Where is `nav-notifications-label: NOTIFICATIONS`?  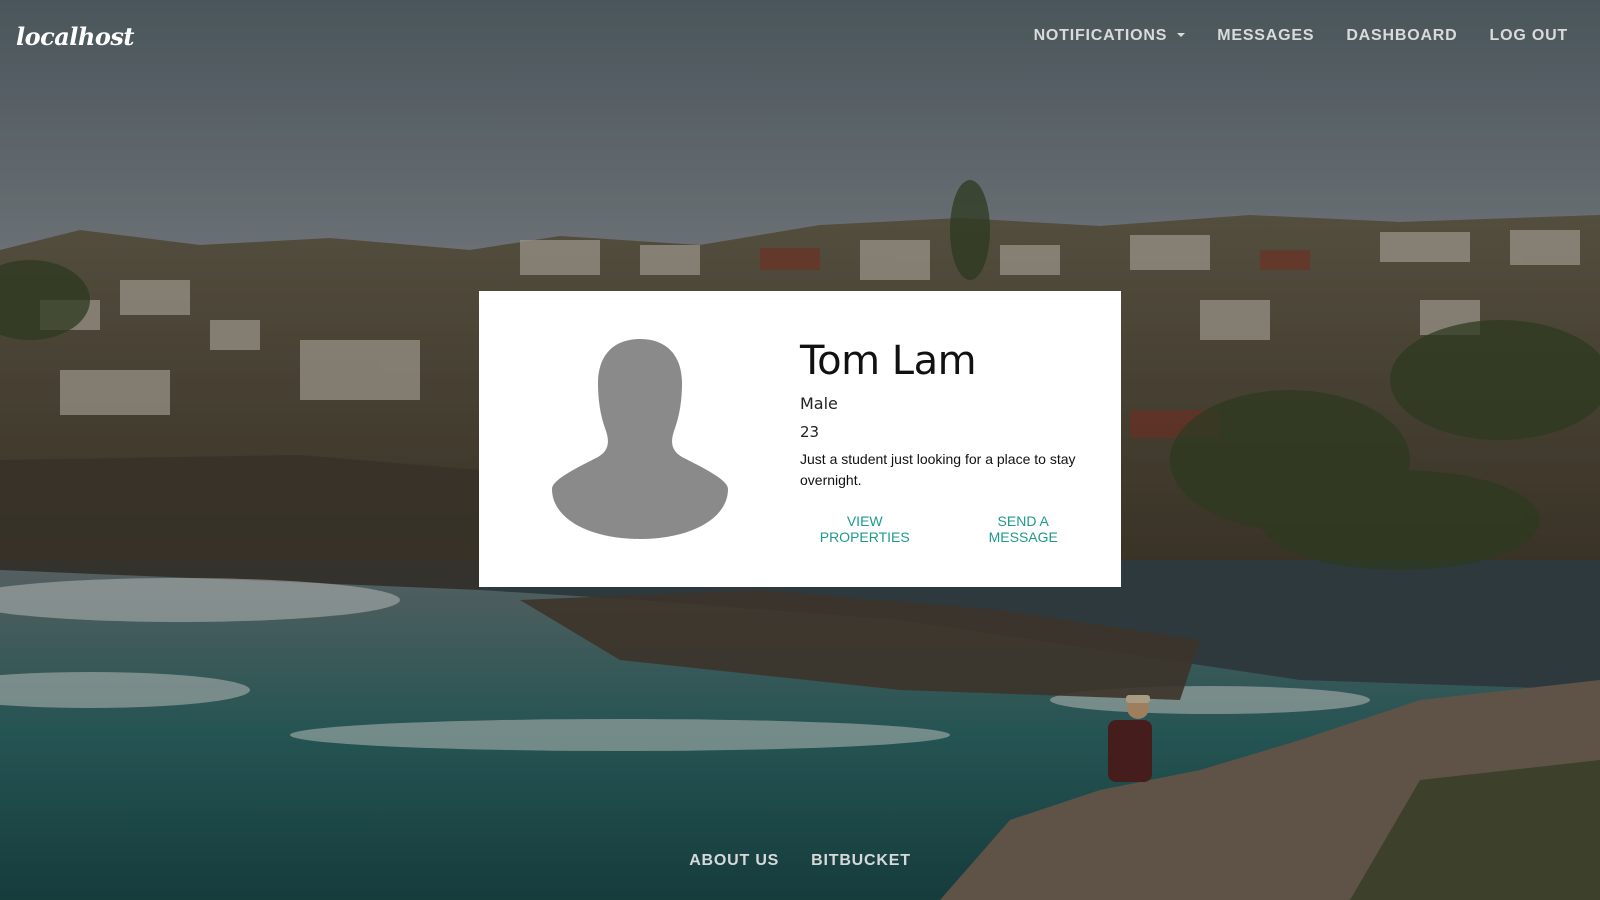
nav-notifications-label: NOTIFICATIONS is located at coordinates (1100, 35).